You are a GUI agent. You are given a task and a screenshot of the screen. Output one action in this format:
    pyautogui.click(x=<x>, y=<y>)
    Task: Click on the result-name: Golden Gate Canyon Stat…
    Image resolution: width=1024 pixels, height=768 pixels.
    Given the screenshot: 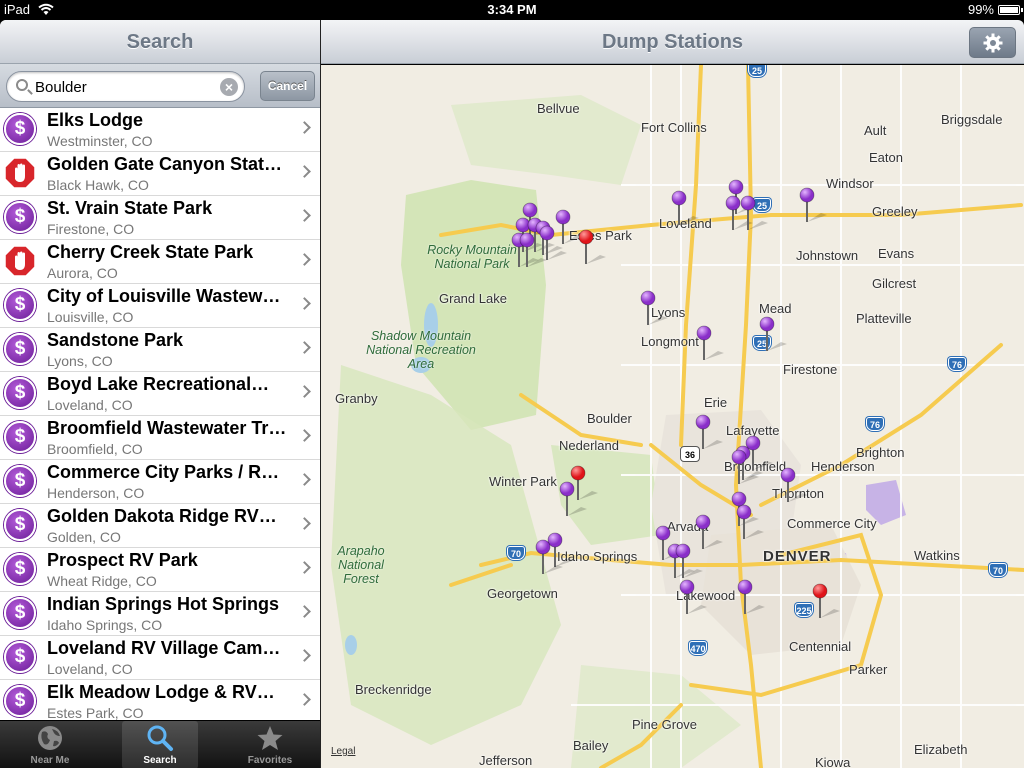 What is the action you would take?
    pyautogui.click(x=165, y=164)
    